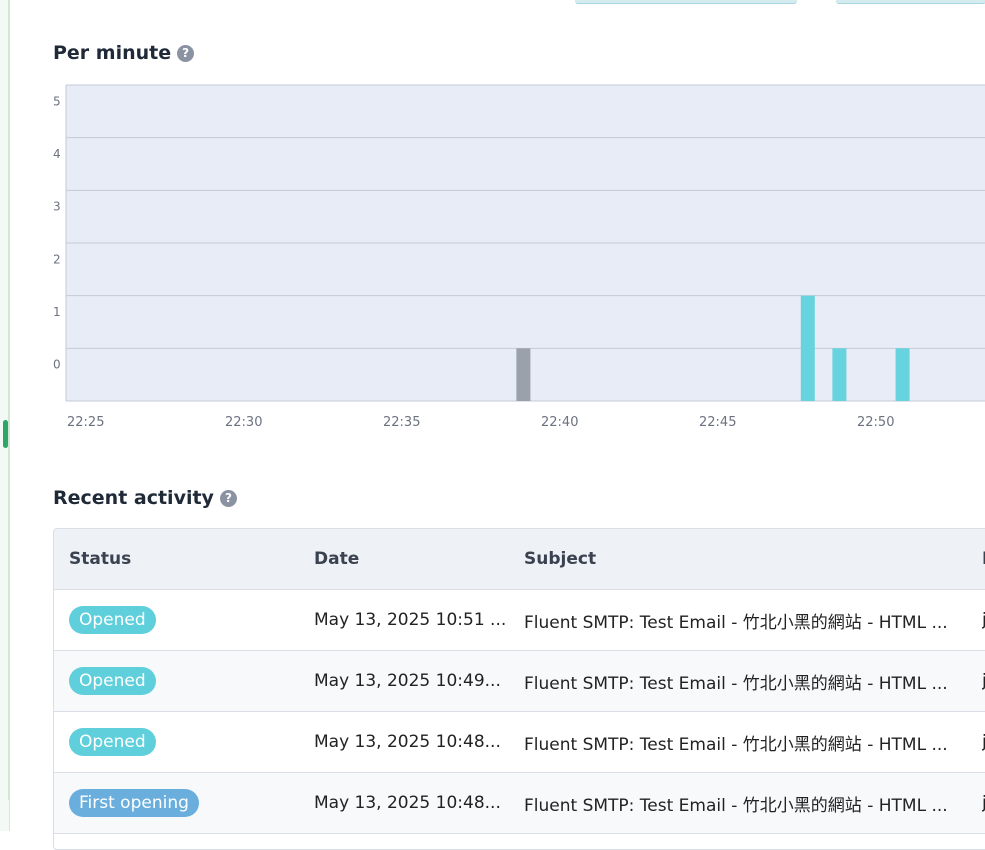 The width and height of the screenshot is (985, 850). I want to click on per-minute-title: Per minute, so click(112, 53).